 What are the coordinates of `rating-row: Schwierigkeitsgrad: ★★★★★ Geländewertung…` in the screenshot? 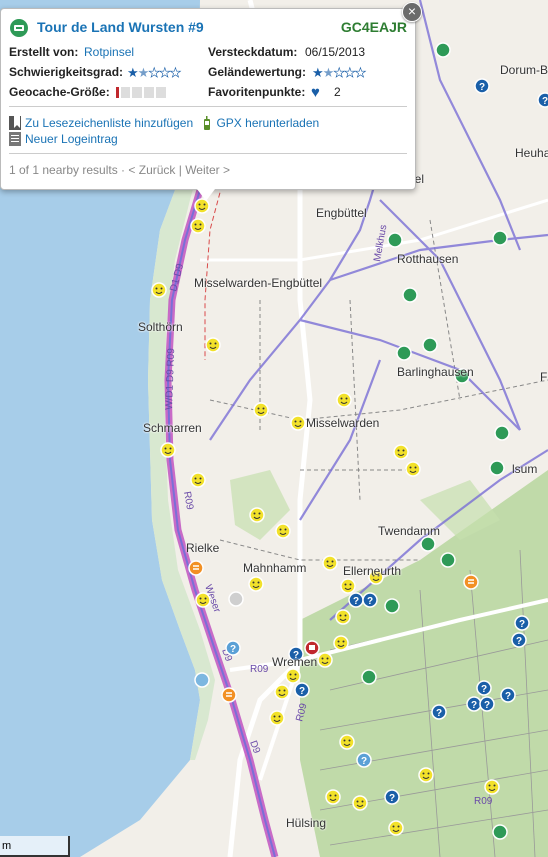 It's located at (208, 73).